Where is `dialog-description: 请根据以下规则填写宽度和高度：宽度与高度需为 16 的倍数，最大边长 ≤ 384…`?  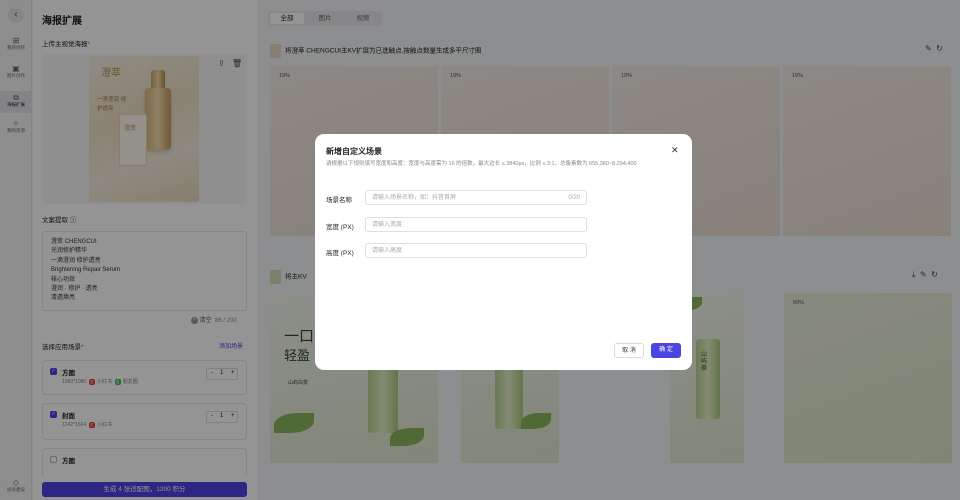 dialog-description: 请根据以下规则填写宽度和高度：宽度与高度需为 16 的倍数，最大边长 ≤ 384… is located at coordinates (481, 164).